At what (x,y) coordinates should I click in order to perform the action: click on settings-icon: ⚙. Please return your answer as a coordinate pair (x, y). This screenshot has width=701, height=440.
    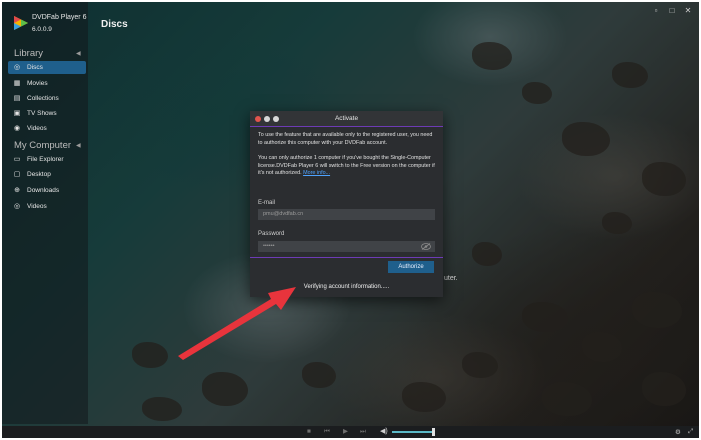
    Looking at the image, I should click on (678, 432).